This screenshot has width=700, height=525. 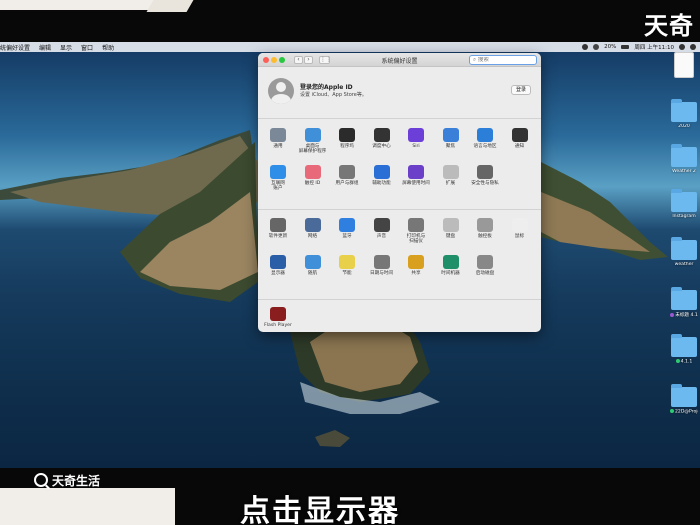 I want to click on pref-pane-label: 桌面与 屏幕保护程序, so click(x=312, y=149).